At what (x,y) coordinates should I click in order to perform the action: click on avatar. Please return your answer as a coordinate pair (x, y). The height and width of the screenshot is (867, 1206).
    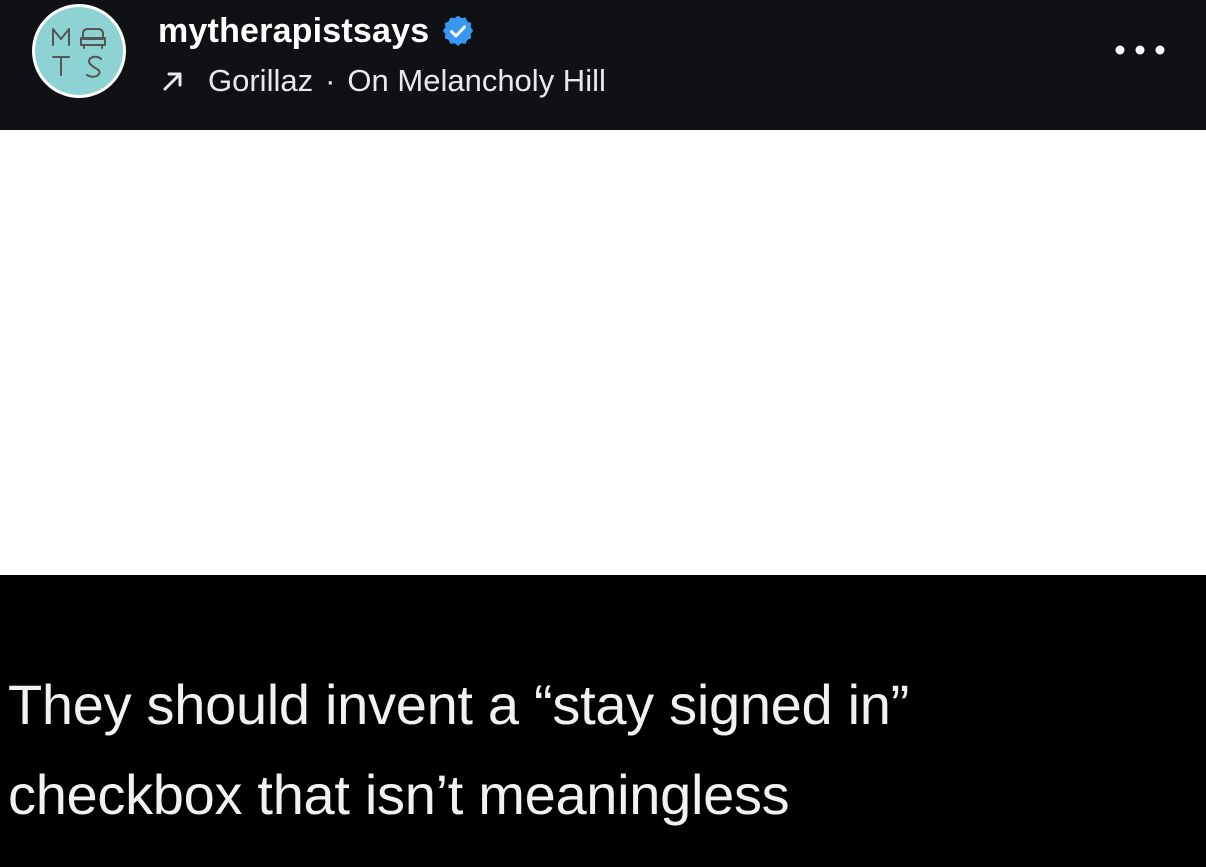
    Looking at the image, I should click on (79, 51).